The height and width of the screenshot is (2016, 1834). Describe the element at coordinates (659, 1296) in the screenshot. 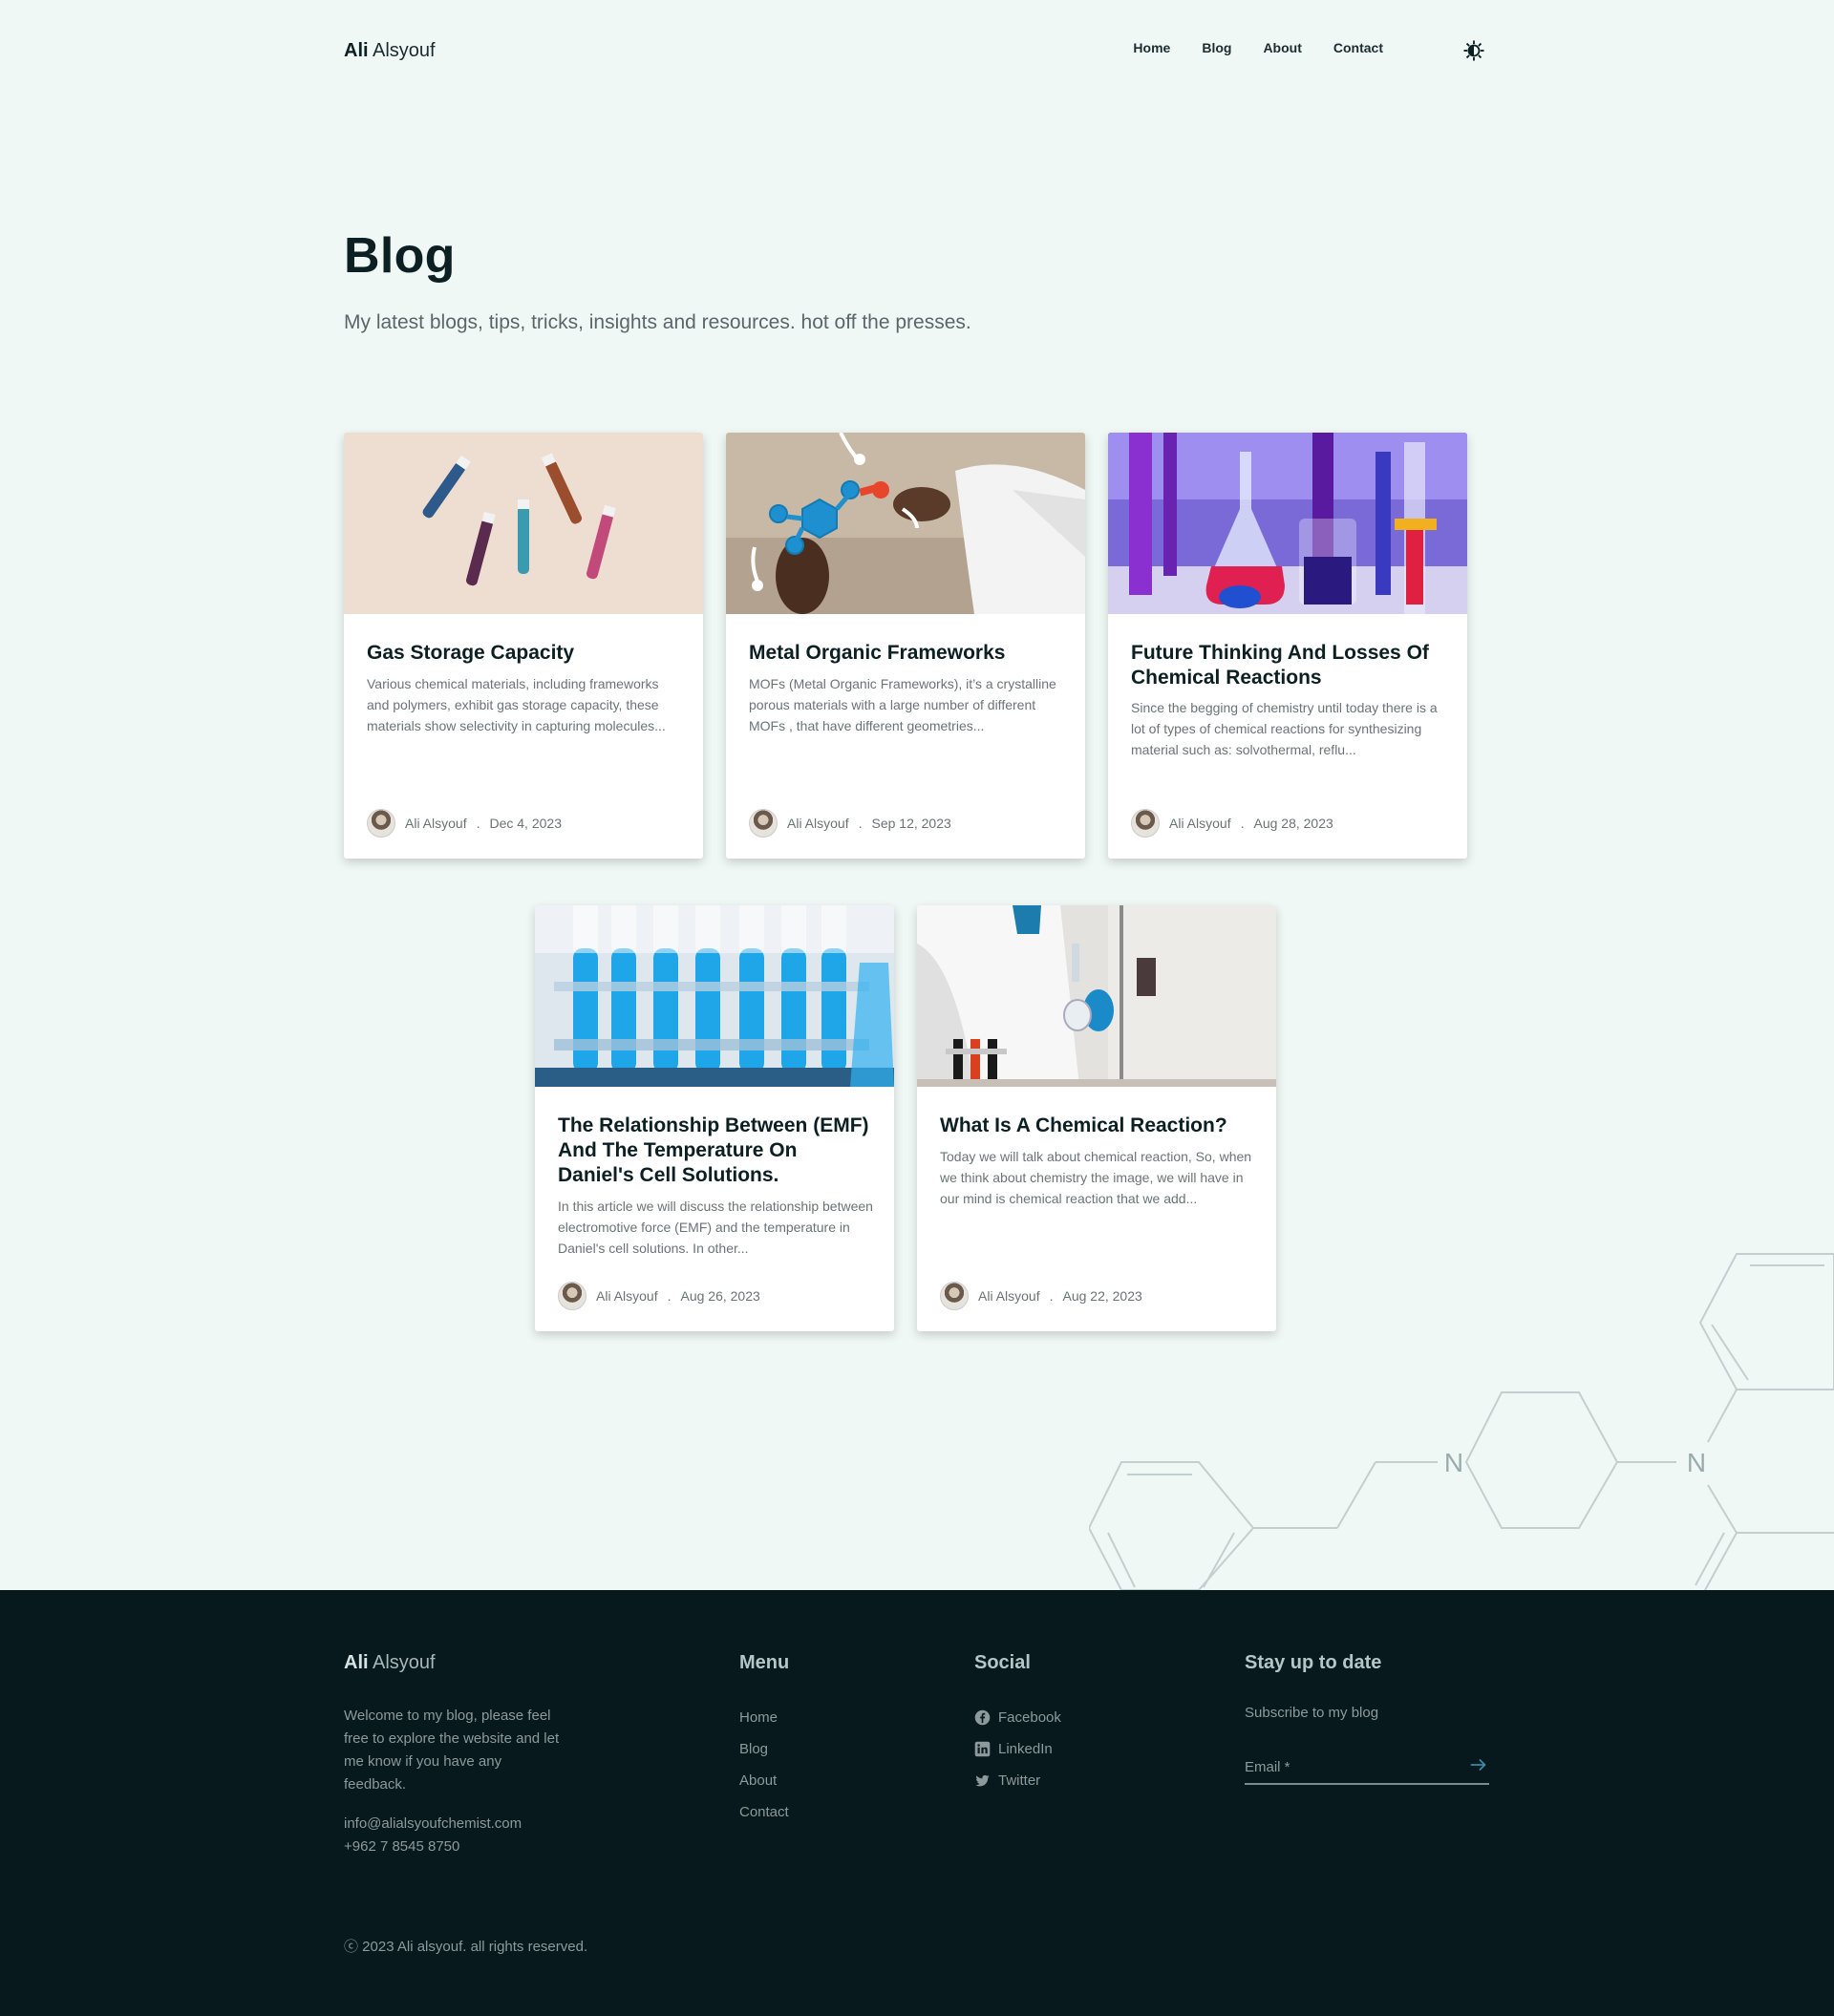

I see `post-meta: Ali Alsyouf . Aug 26, 2023` at that location.